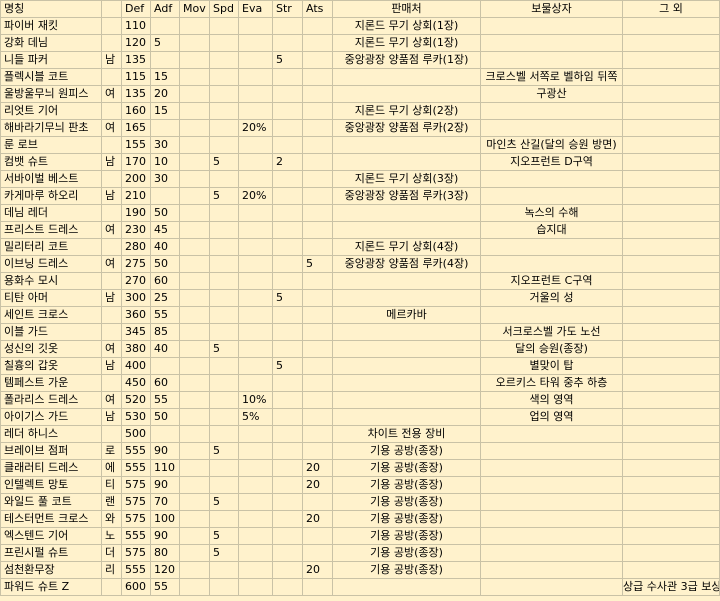  Describe the element at coordinates (551, 145) in the screenshot. I see `cell-treasure: 마인츠 산길(달의 승원 방면)` at that location.